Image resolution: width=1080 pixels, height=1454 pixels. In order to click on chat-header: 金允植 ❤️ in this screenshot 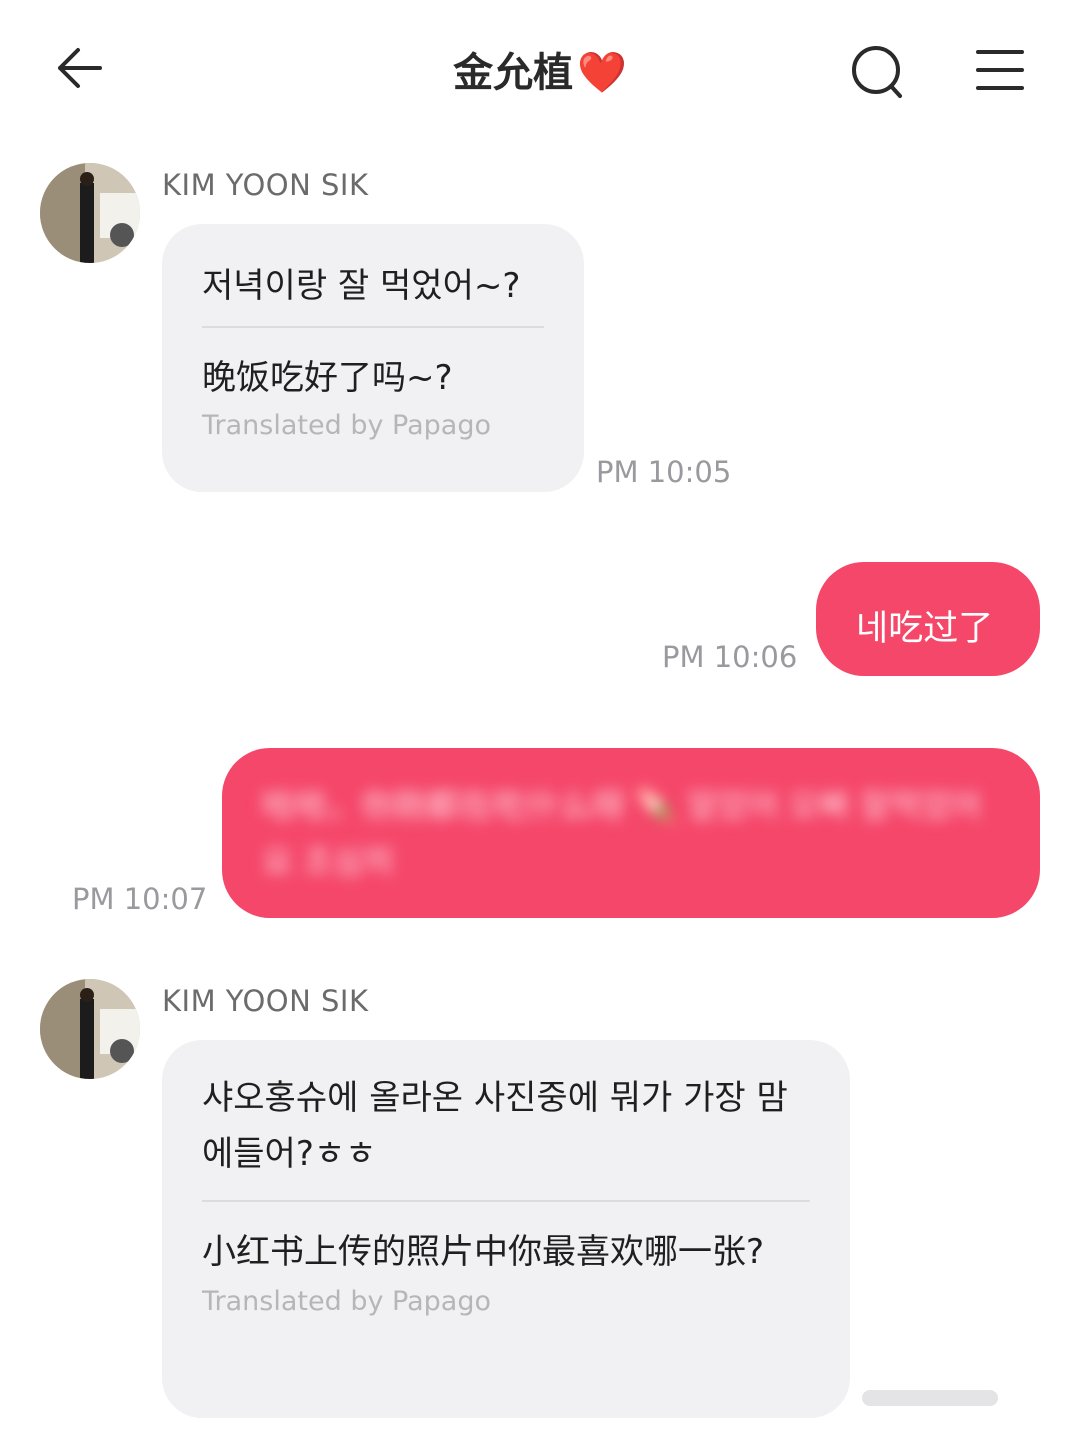, I will do `click(540, 70)`.